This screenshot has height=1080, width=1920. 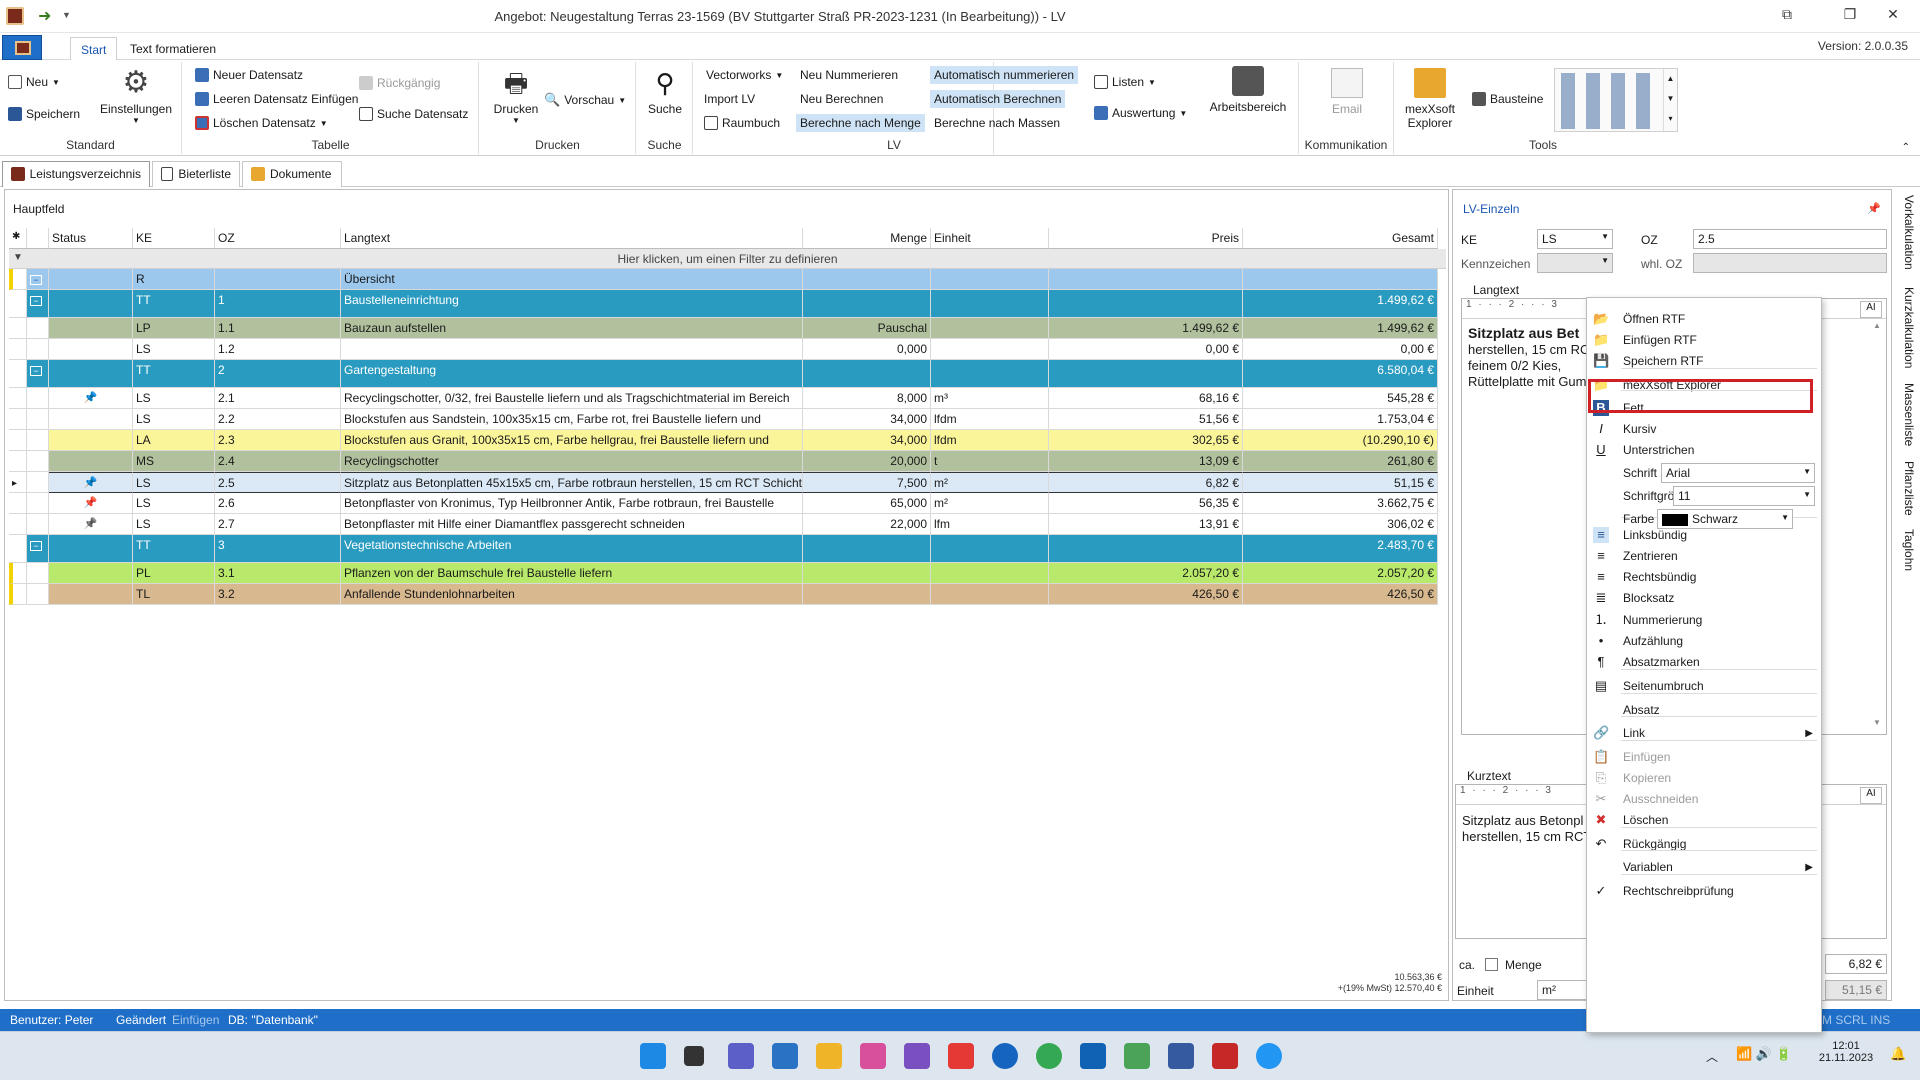 I want to click on tab-start: Start, so click(x=94, y=49).